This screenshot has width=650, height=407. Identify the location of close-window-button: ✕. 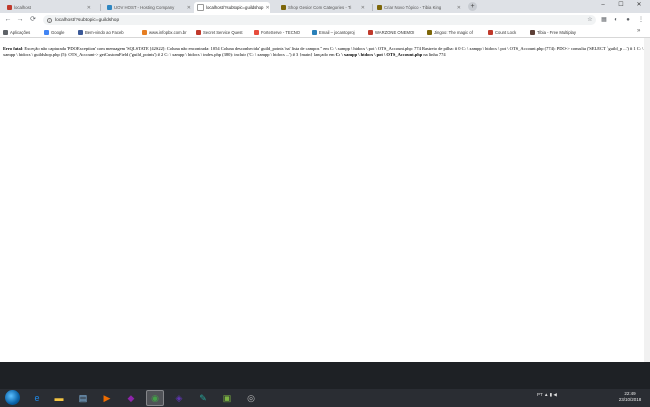
(639, 5).